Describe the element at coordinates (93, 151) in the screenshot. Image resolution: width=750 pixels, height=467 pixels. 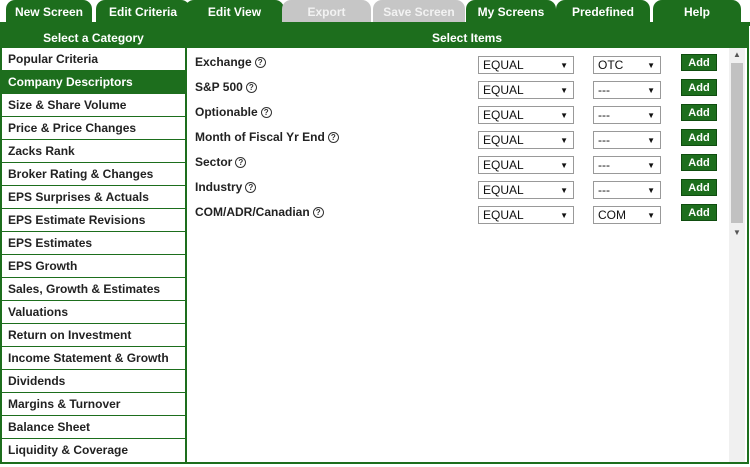
I see `category-item-zacks-rank: Zacks Rank` at that location.